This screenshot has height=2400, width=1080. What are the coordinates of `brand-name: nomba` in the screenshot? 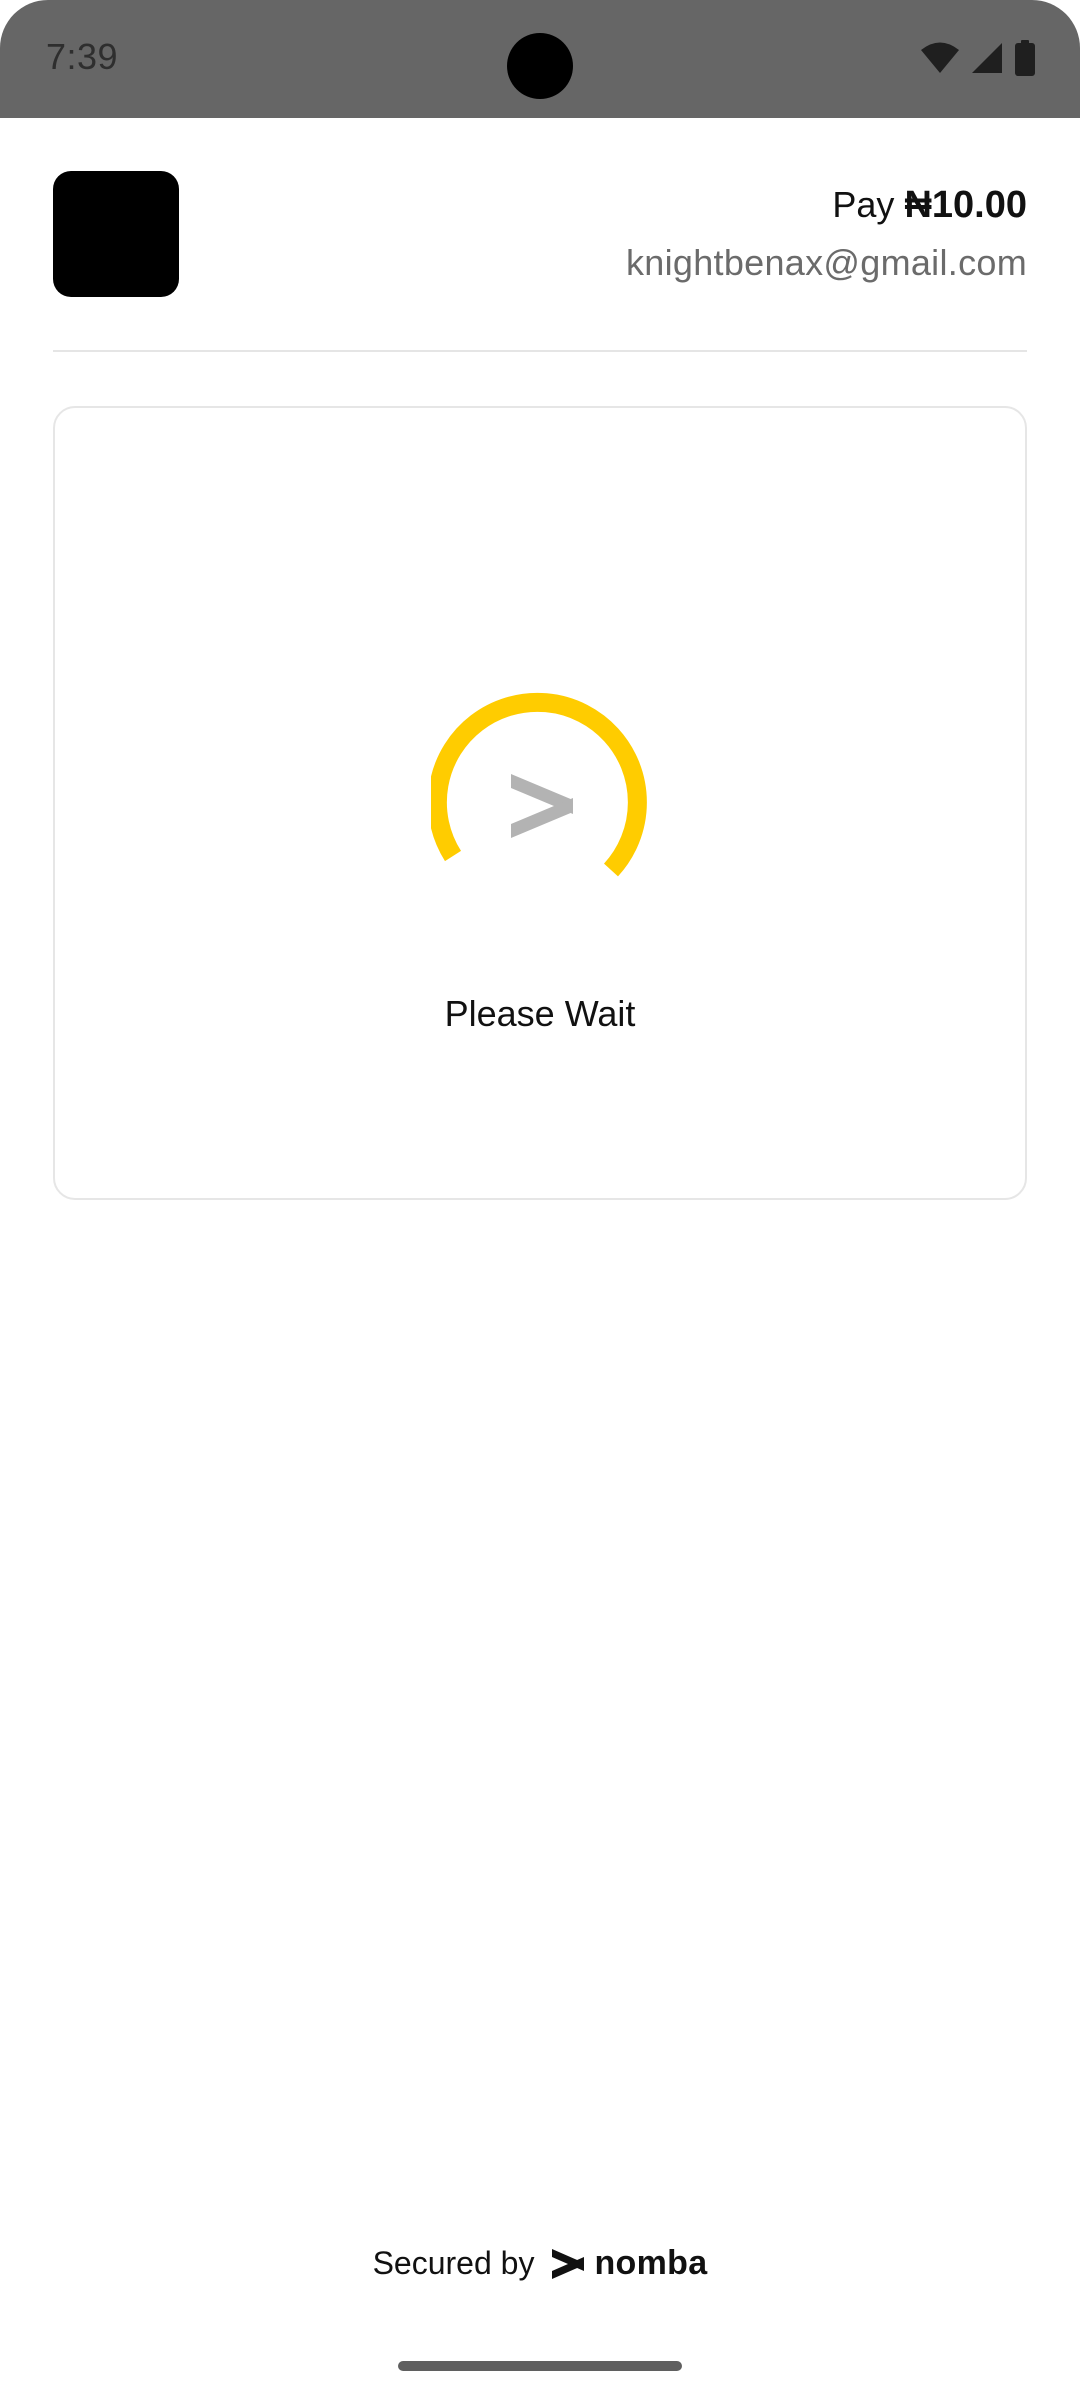 It's located at (651, 2263).